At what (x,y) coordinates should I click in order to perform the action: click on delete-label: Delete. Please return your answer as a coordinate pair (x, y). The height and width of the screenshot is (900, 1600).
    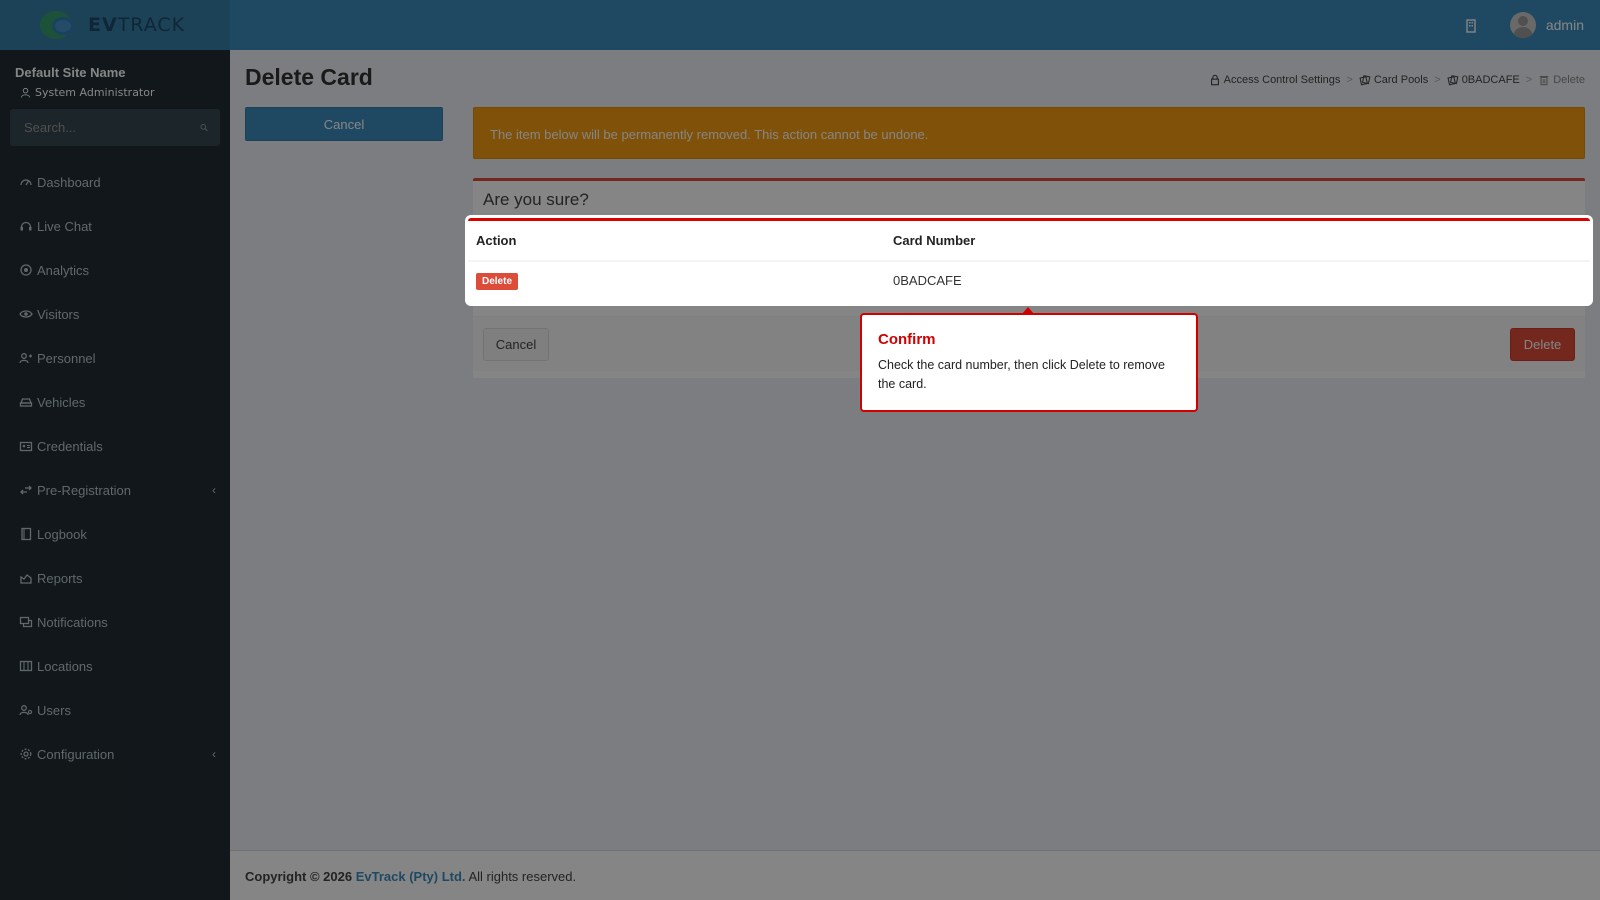
    Looking at the image, I should click on (497, 281).